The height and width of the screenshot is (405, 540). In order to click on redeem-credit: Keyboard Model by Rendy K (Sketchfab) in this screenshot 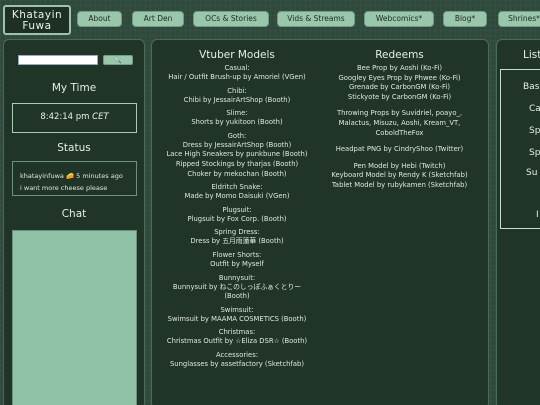, I will do `click(399, 176)`.